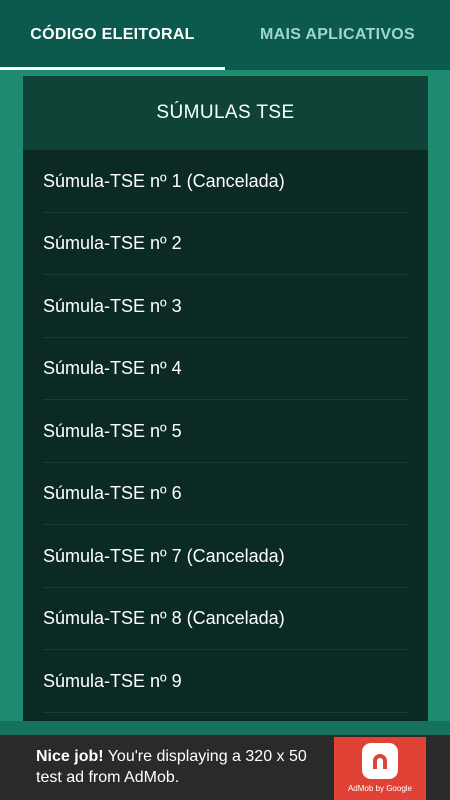 This screenshot has width=450, height=800. I want to click on list-item: Súmula-TSE nº 8 (Cancelada), so click(225, 619).